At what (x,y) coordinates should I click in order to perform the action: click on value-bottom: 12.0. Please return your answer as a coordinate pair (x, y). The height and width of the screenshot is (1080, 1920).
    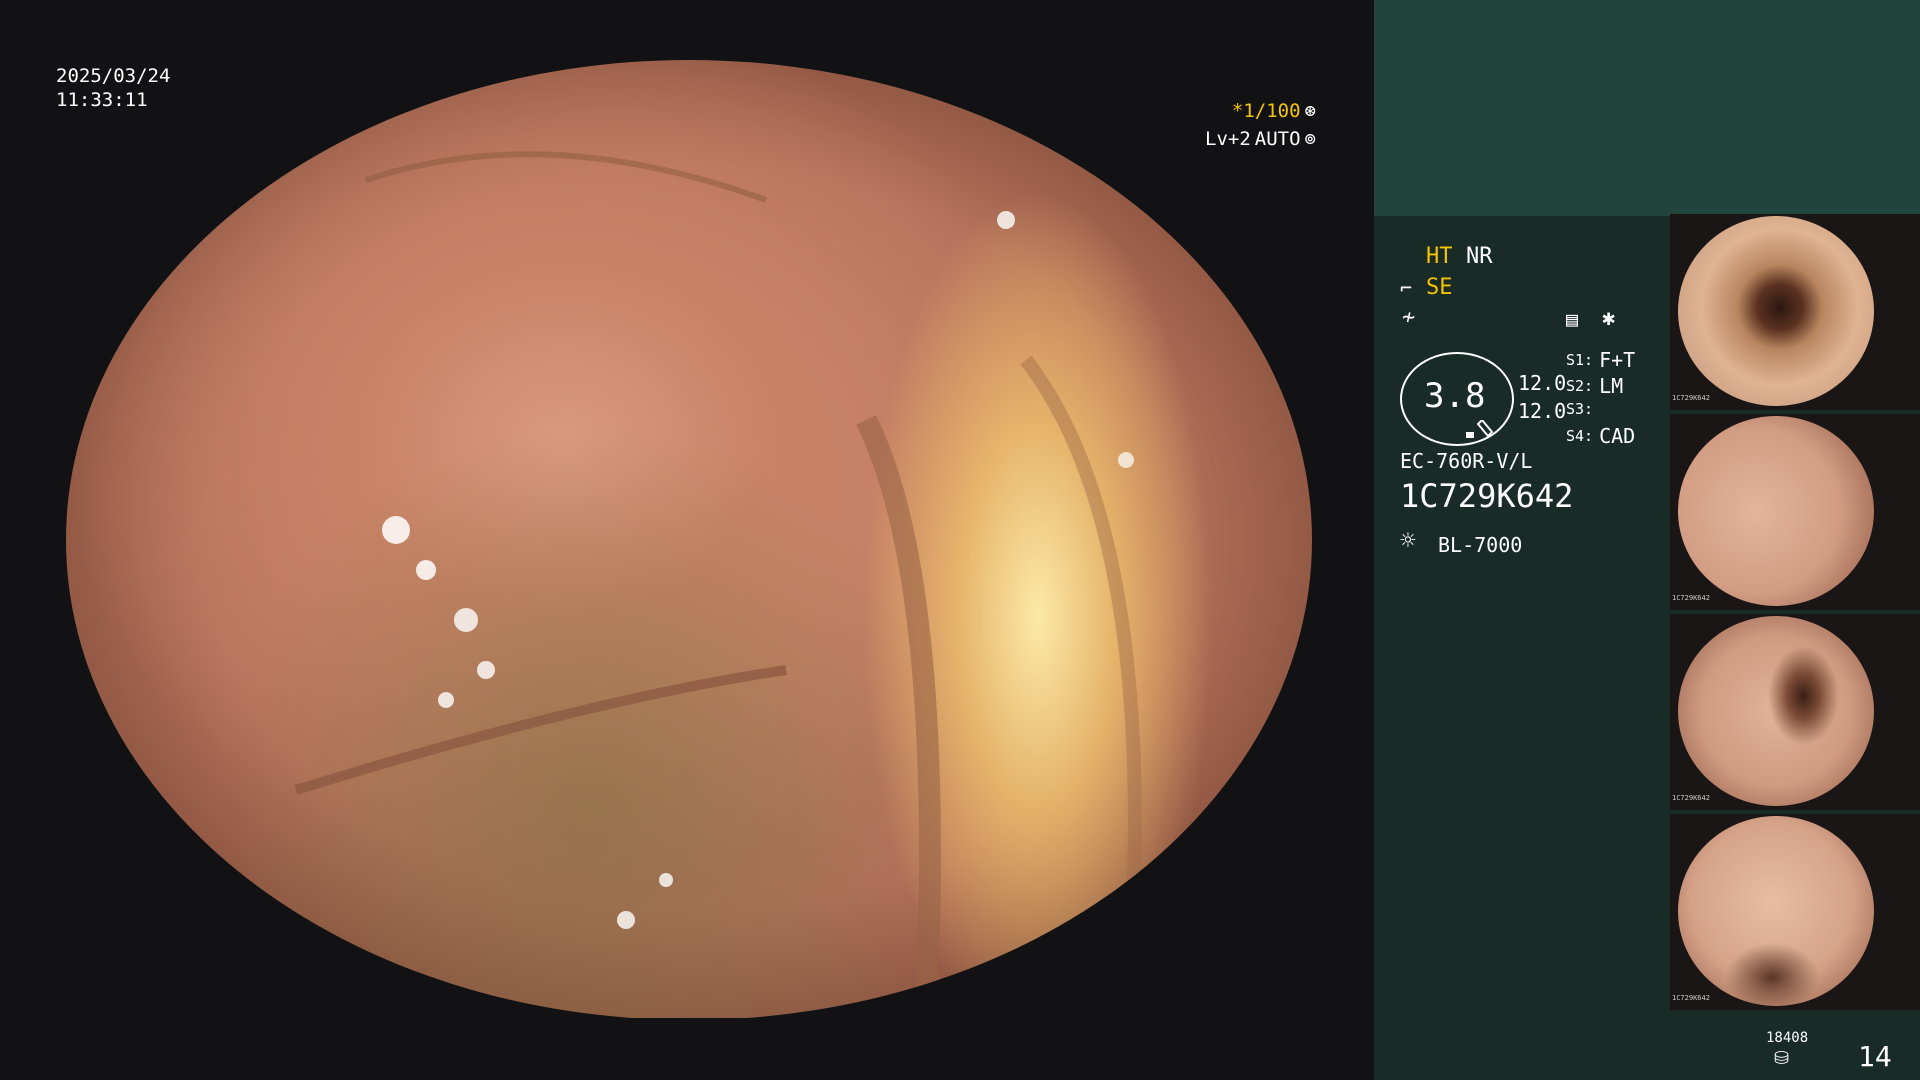
    Looking at the image, I should click on (1542, 411).